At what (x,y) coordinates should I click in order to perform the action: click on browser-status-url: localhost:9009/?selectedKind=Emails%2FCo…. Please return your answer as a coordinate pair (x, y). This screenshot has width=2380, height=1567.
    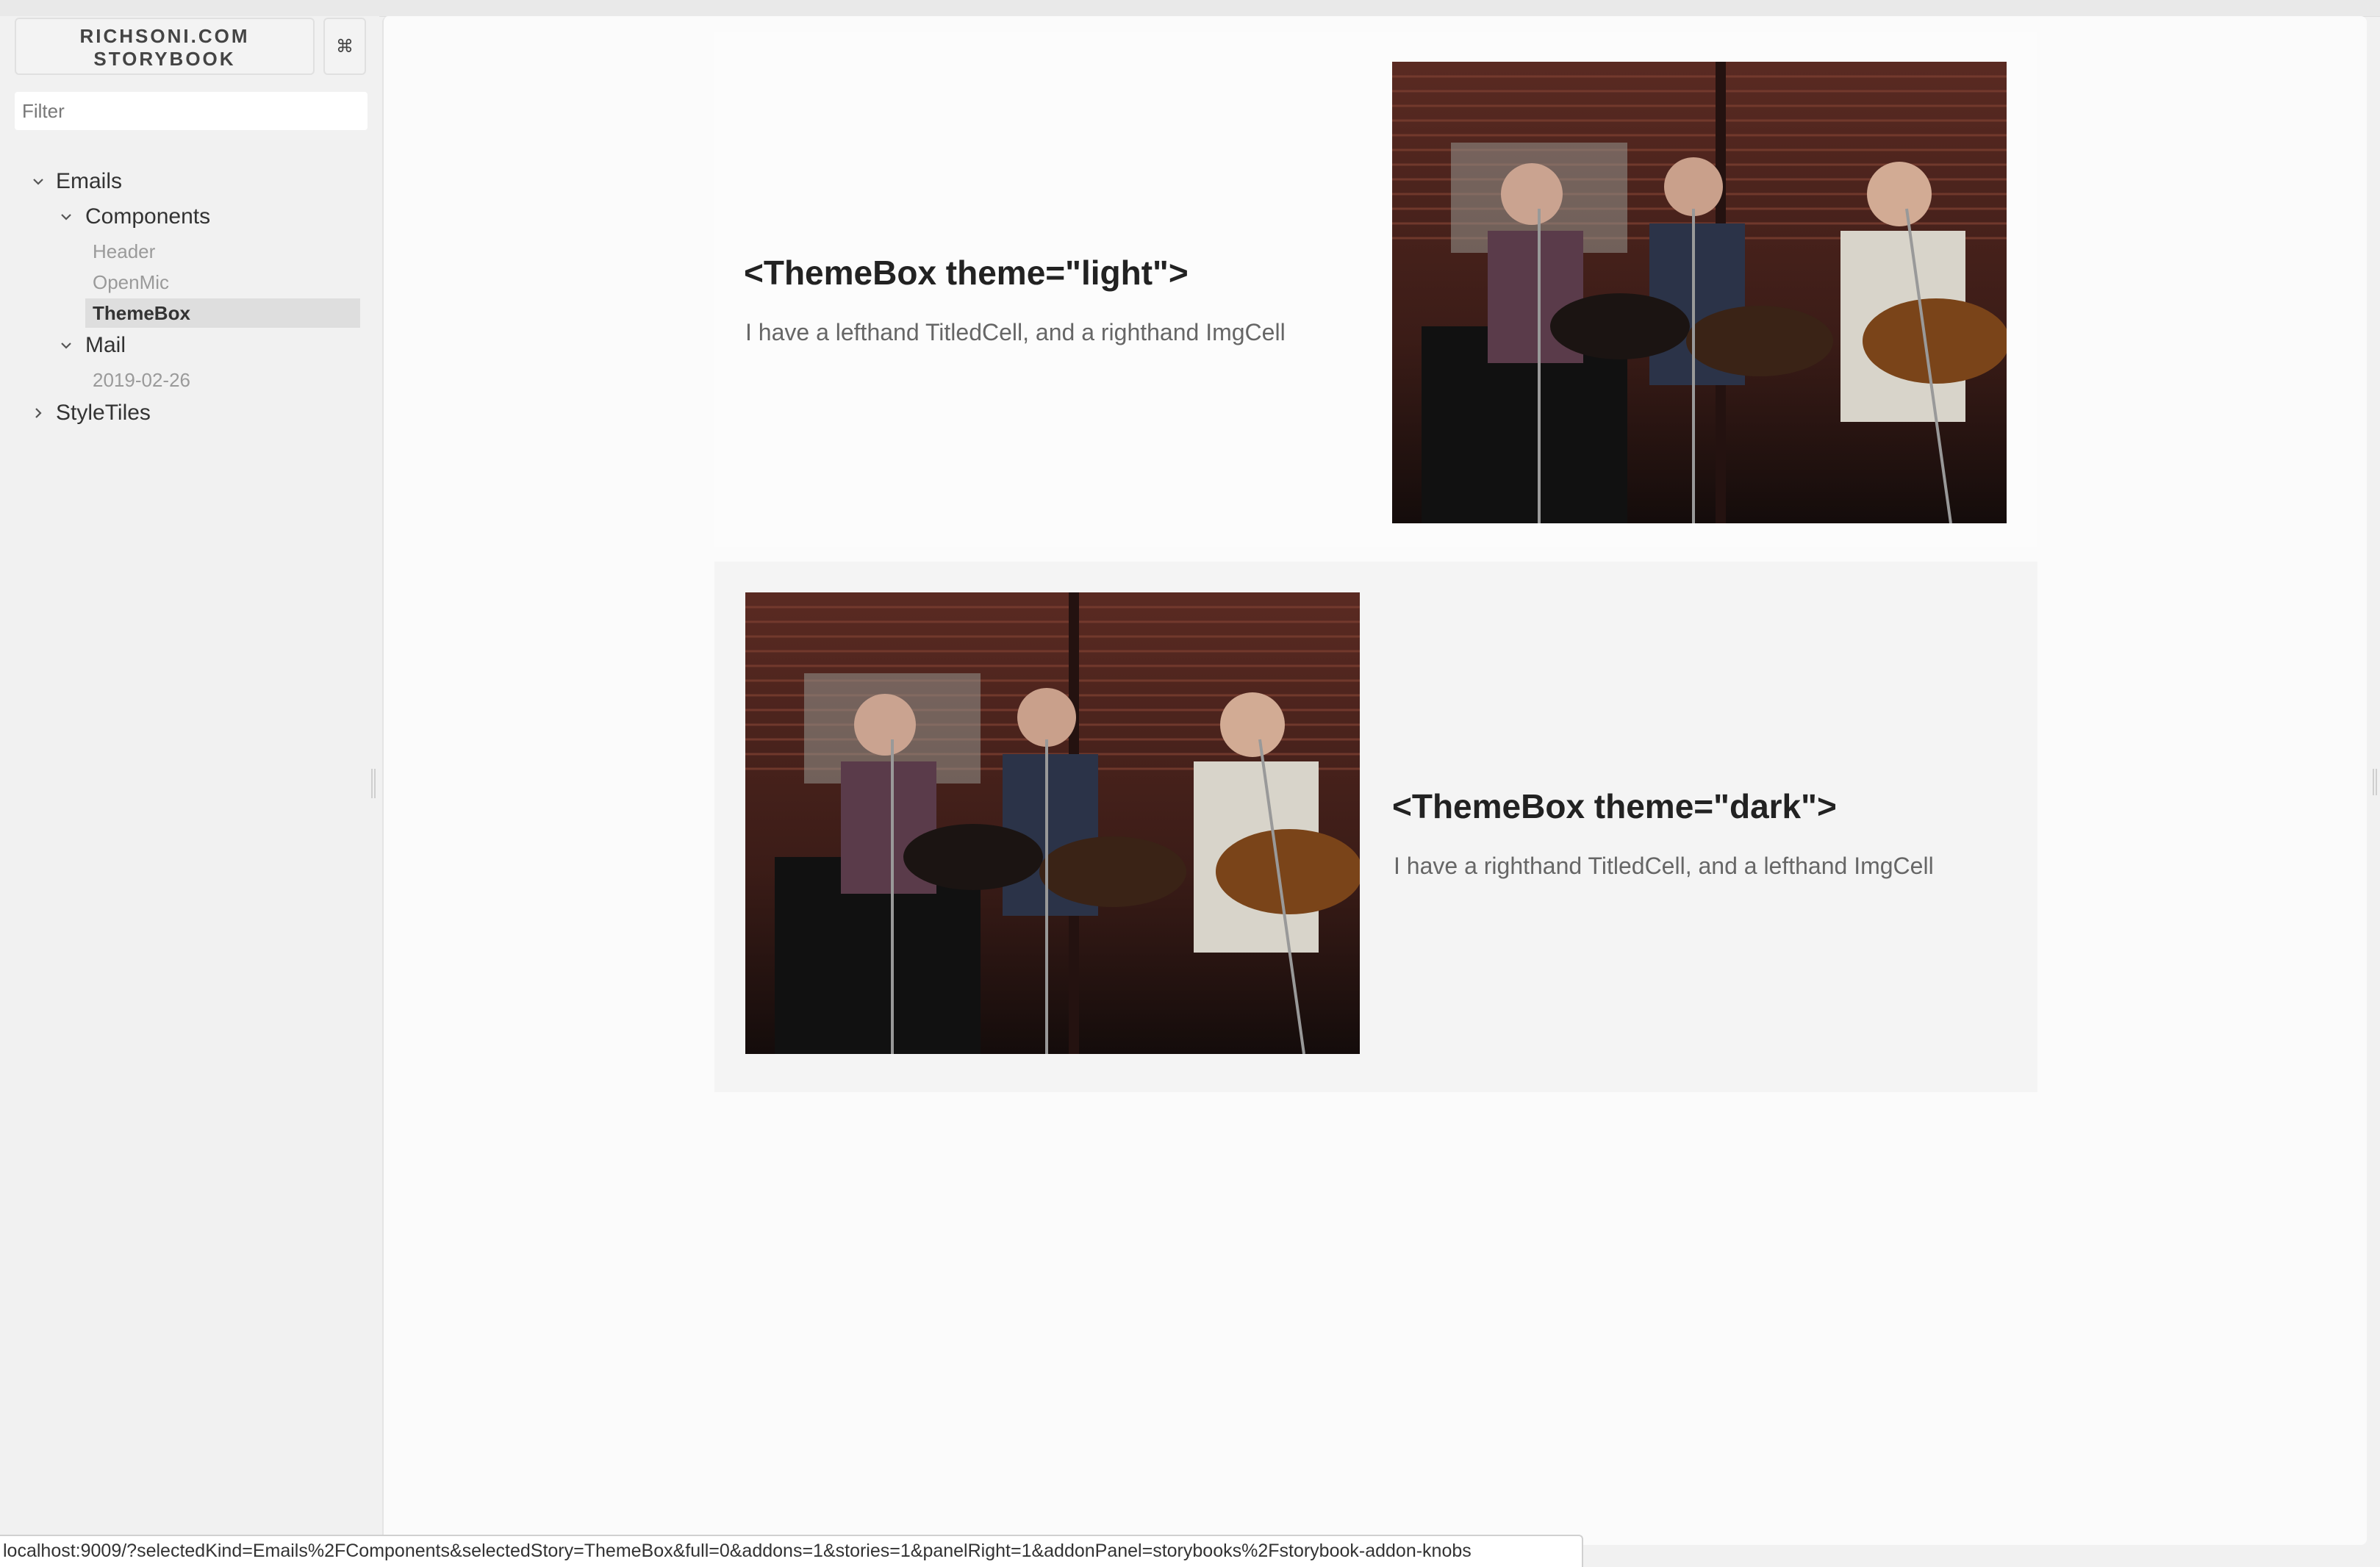
    Looking at the image, I should click on (792, 1551).